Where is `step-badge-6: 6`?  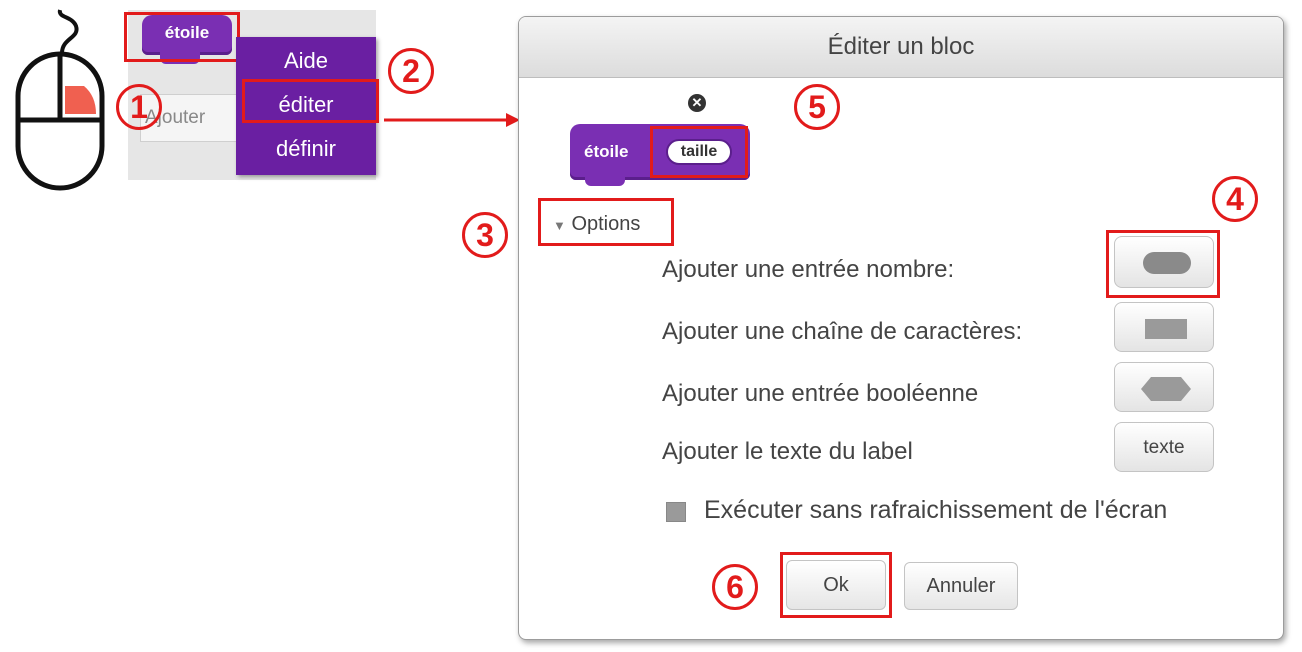 step-badge-6: 6 is located at coordinates (735, 587).